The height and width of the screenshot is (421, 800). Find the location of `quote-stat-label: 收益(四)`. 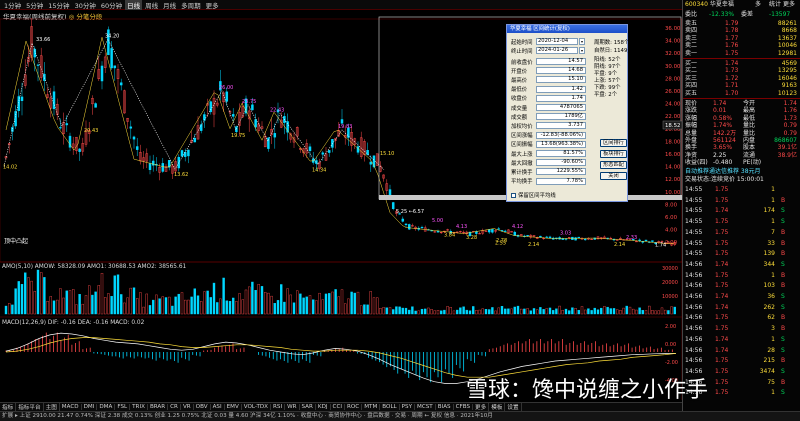

quote-stat-label: 收益(四) is located at coordinates (696, 163).